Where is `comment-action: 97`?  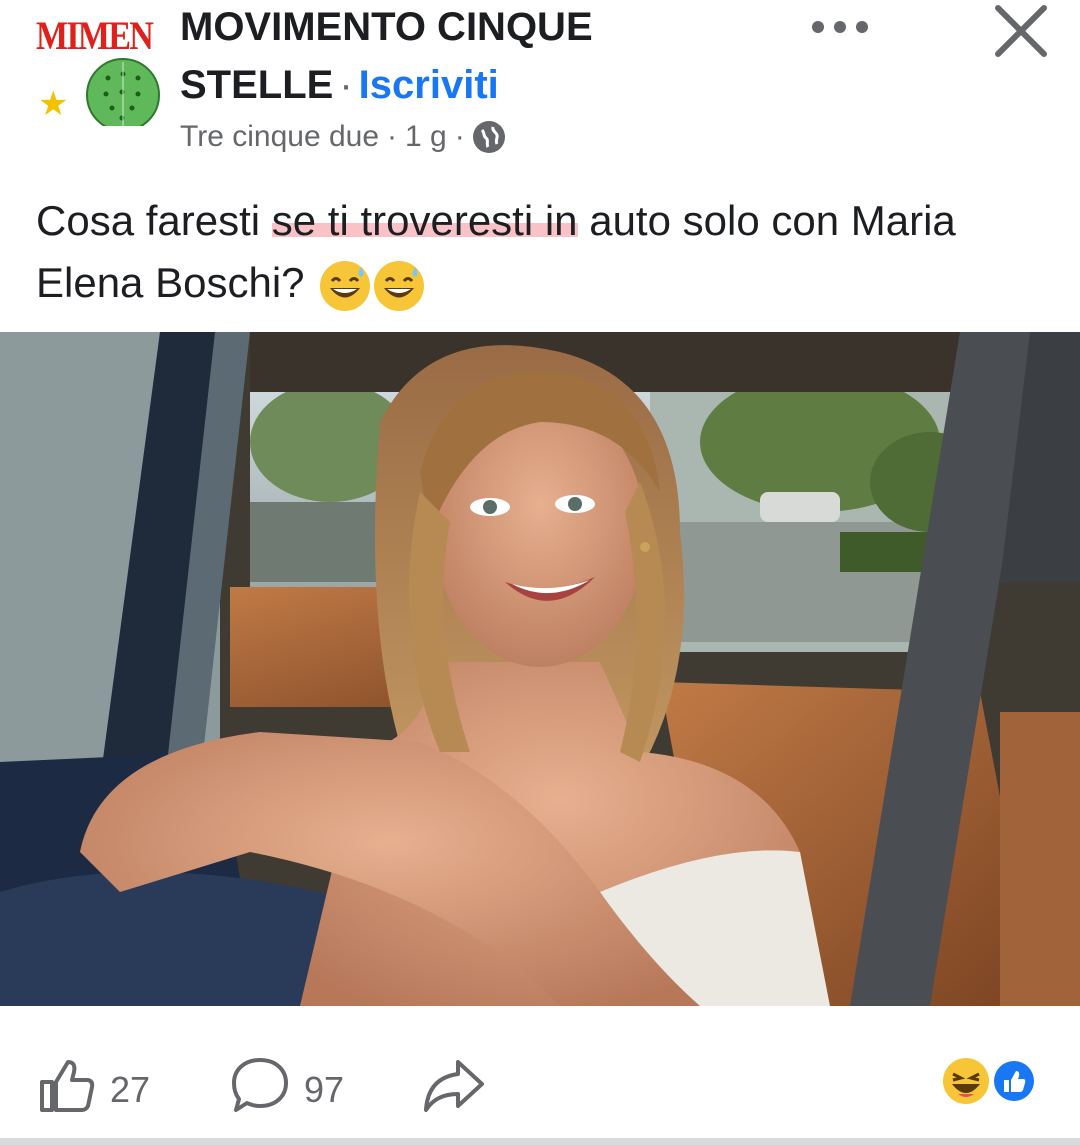
comment-action: 97 is located at coordinates (287, 1089).